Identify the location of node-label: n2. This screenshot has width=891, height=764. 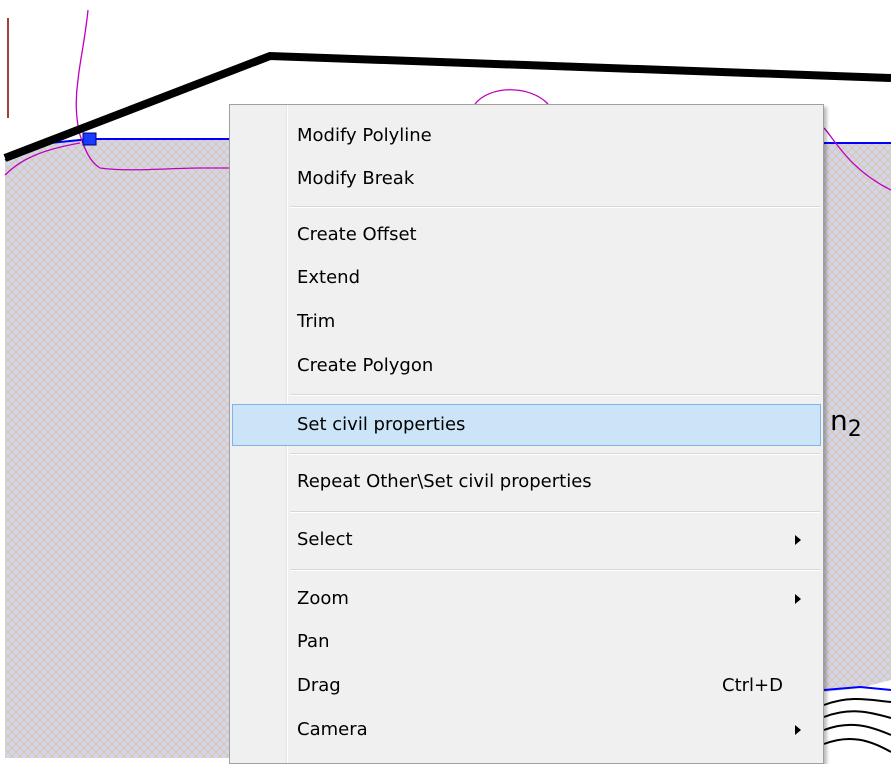
(846, 423).